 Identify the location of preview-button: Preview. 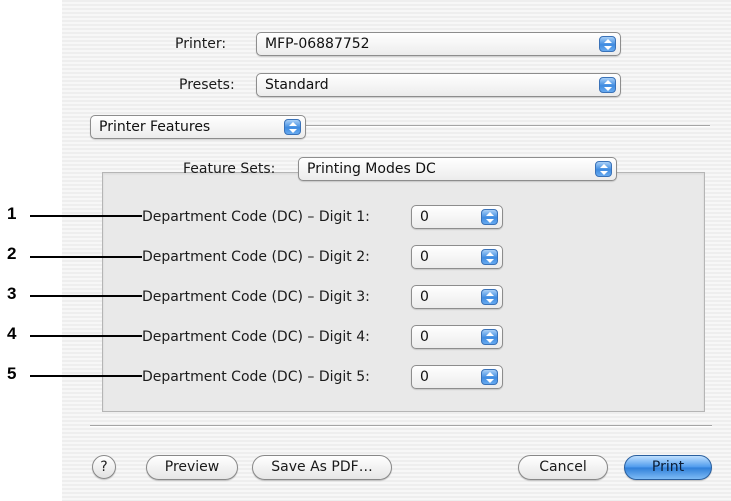
(192, 467).